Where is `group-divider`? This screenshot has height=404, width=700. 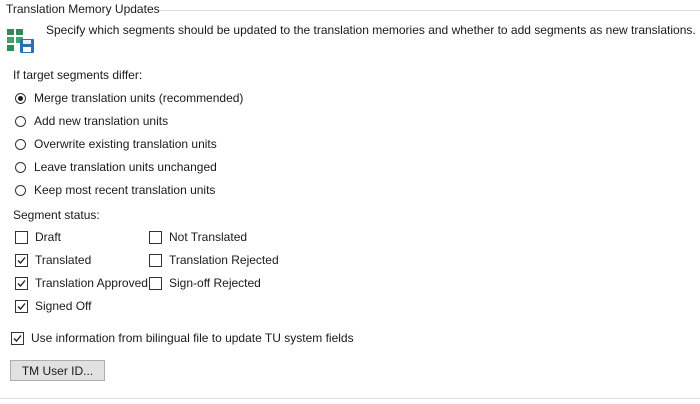
group-divider is located at coordinates (350, 398).